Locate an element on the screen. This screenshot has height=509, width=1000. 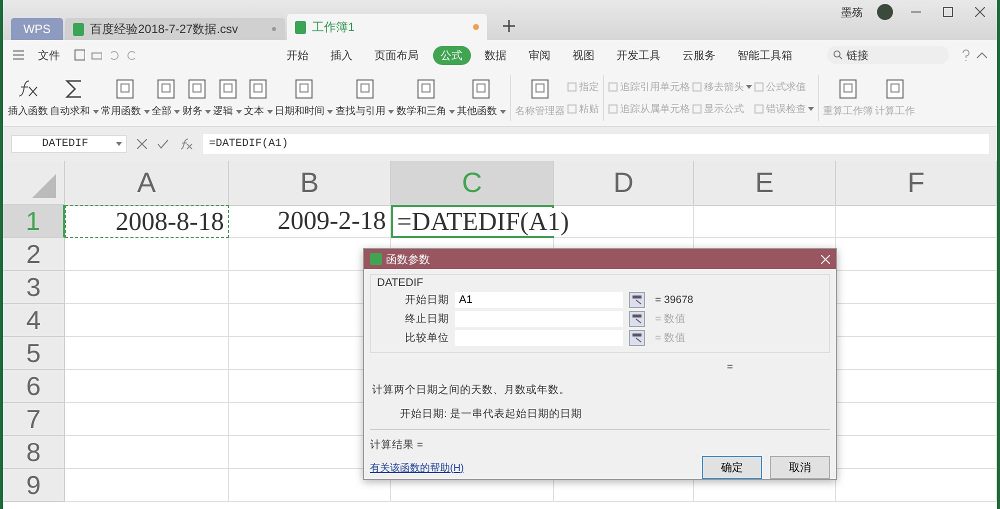
avatar is located at coordinates (885, 12).